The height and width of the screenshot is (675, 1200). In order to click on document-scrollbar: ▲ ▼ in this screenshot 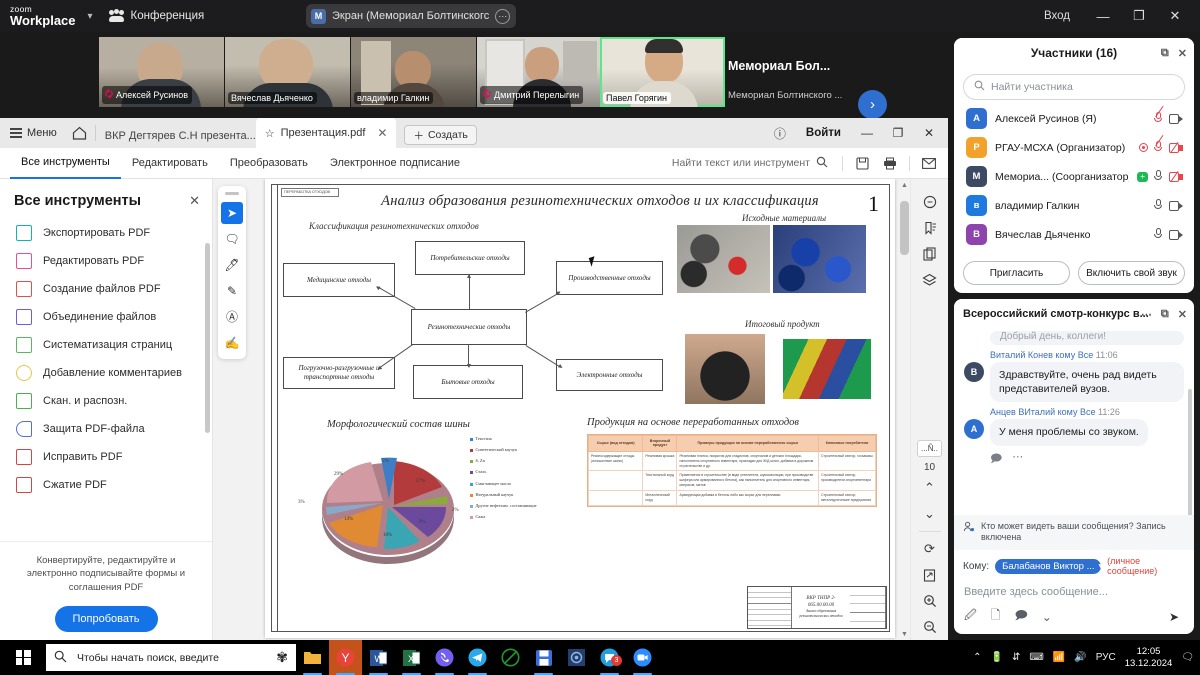, I will do `click(904, 409)`.